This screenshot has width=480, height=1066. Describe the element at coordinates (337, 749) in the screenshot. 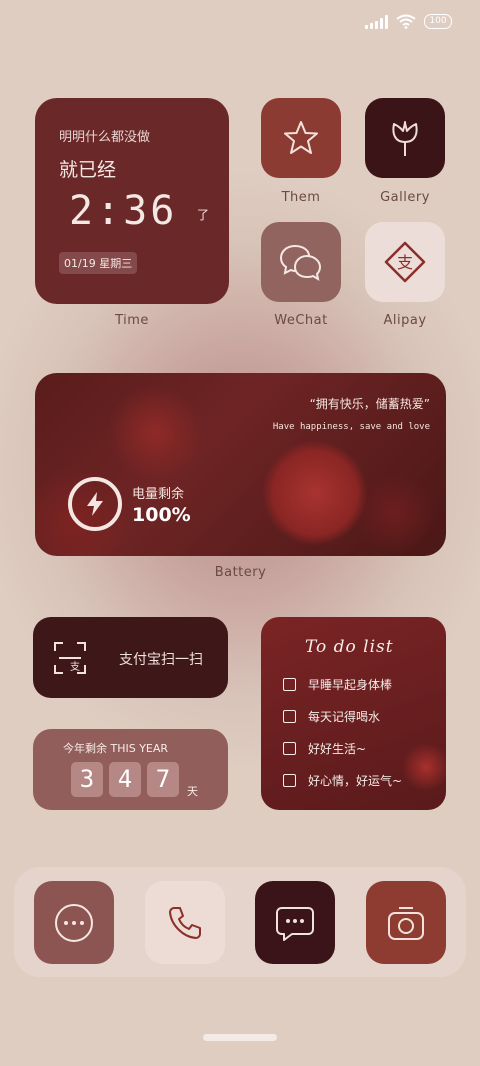

I see `todo-item-text: 好好生活~` at that location.